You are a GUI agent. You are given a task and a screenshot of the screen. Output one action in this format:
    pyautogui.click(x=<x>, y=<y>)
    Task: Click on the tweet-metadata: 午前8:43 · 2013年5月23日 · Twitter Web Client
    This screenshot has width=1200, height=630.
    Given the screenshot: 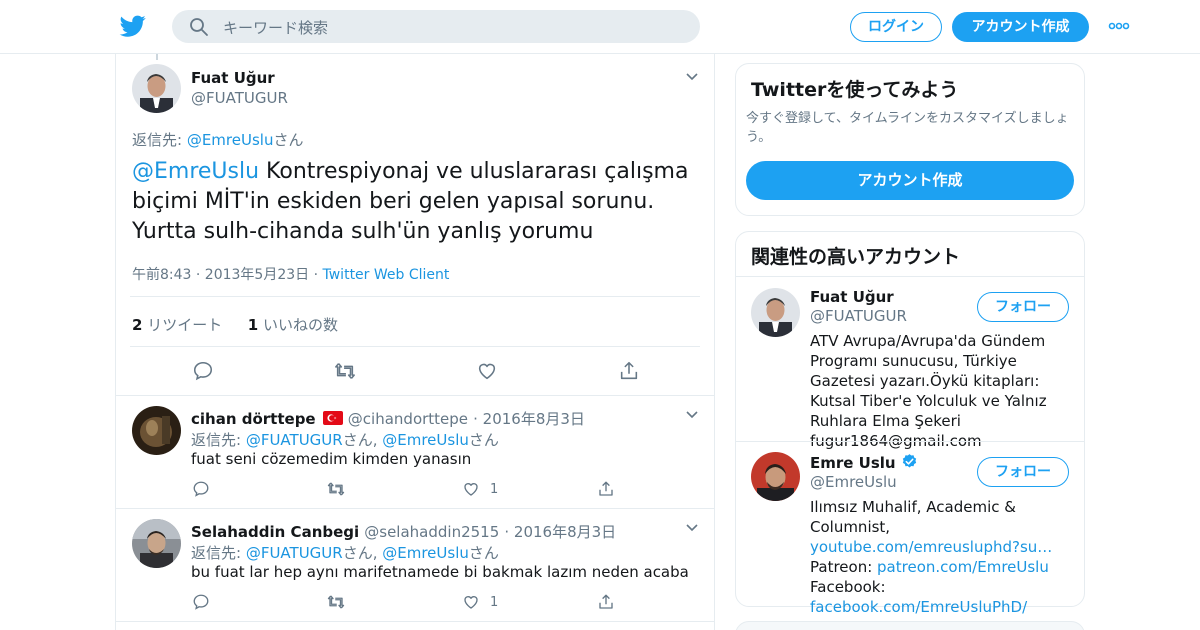 What is the action you would take?
    pyautogui.click(x=290, y=274)
    